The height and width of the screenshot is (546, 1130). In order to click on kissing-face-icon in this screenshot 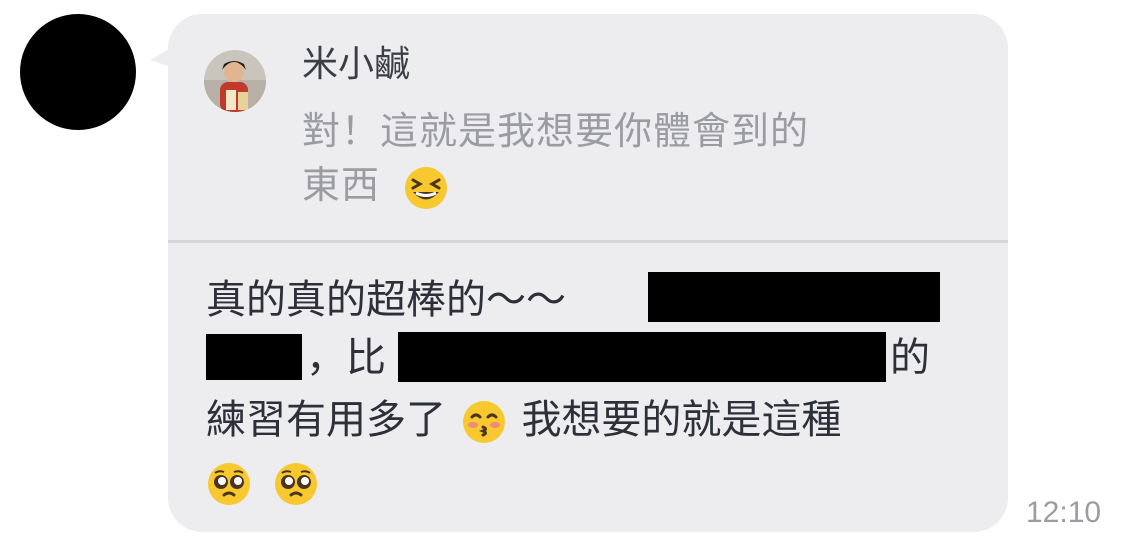, I will do `click(484, 422)`.